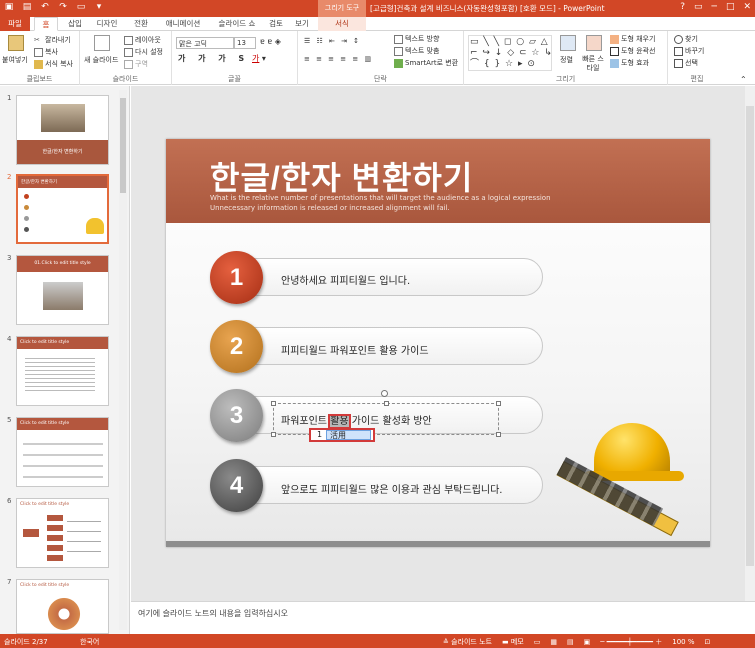 Image resolution: width=755 pixels, height=648 pixels. What do you see at coordinates (553, 642) in the screenshot?
I see `sorter-view-icon: ▦` at bounding box center [553, 642].